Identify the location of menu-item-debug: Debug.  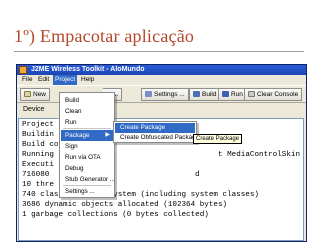
(87, 168).